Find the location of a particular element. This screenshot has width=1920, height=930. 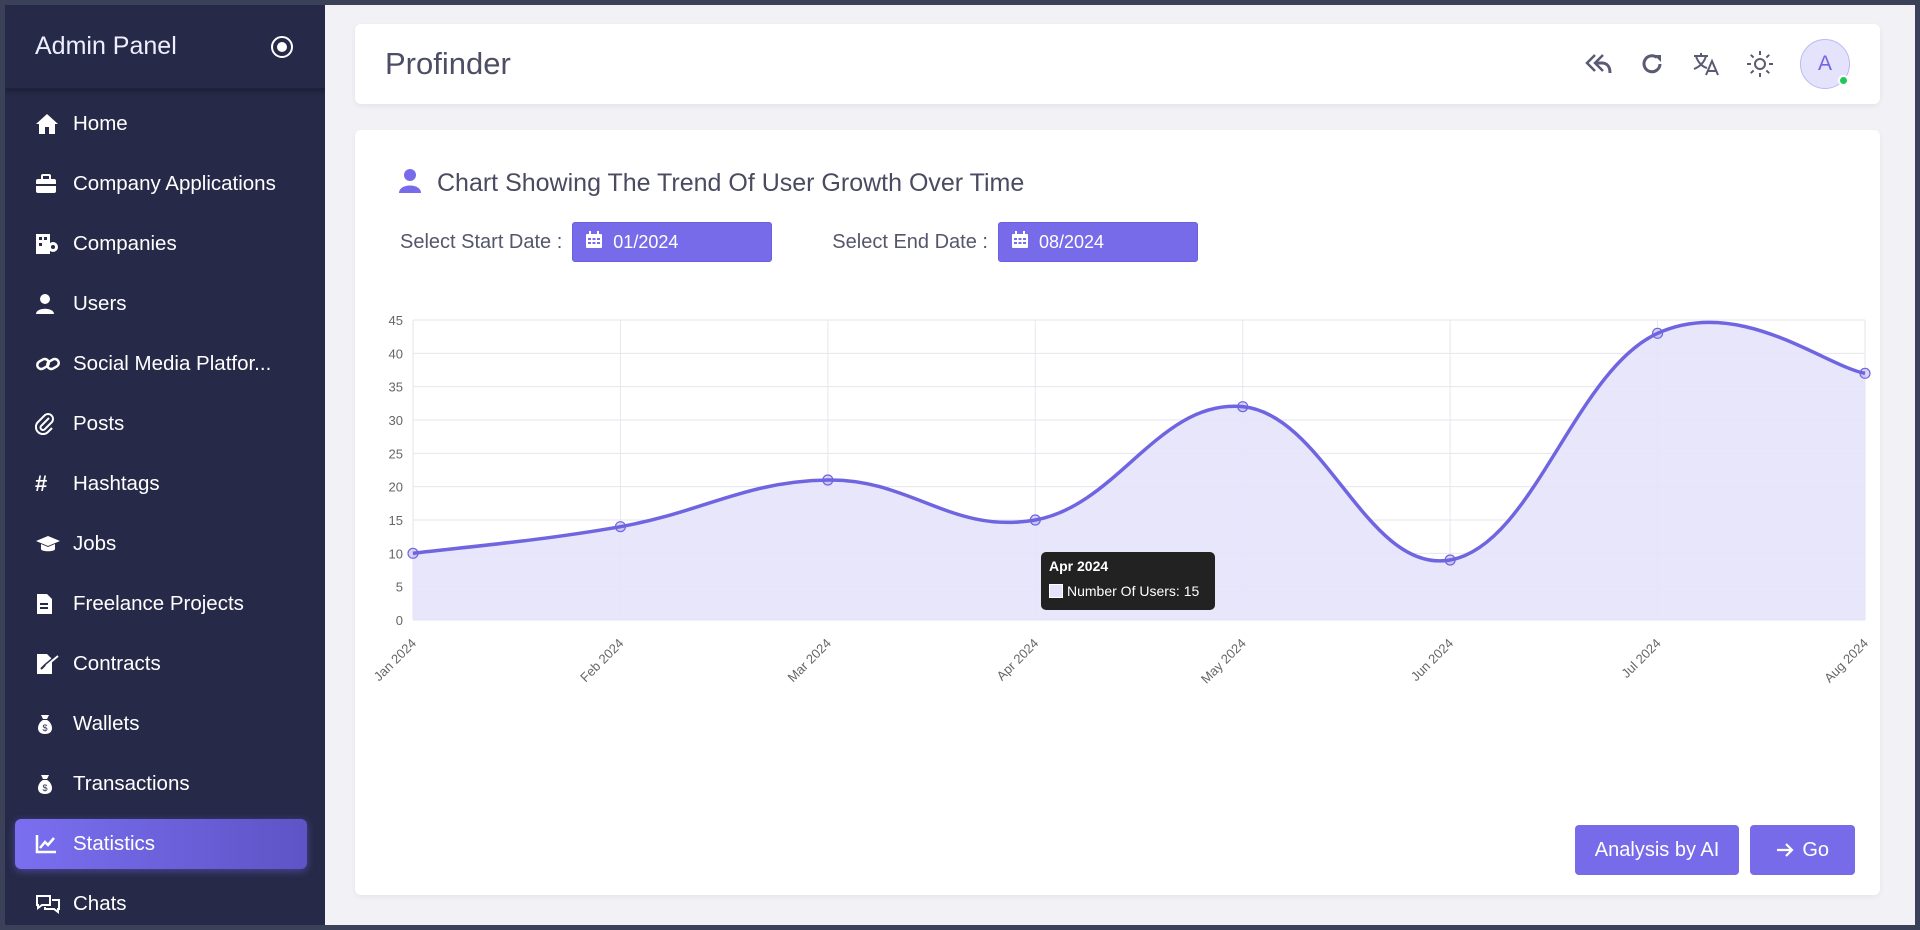

start-date-input: 01/2024 is located at coordinates (672, 242).